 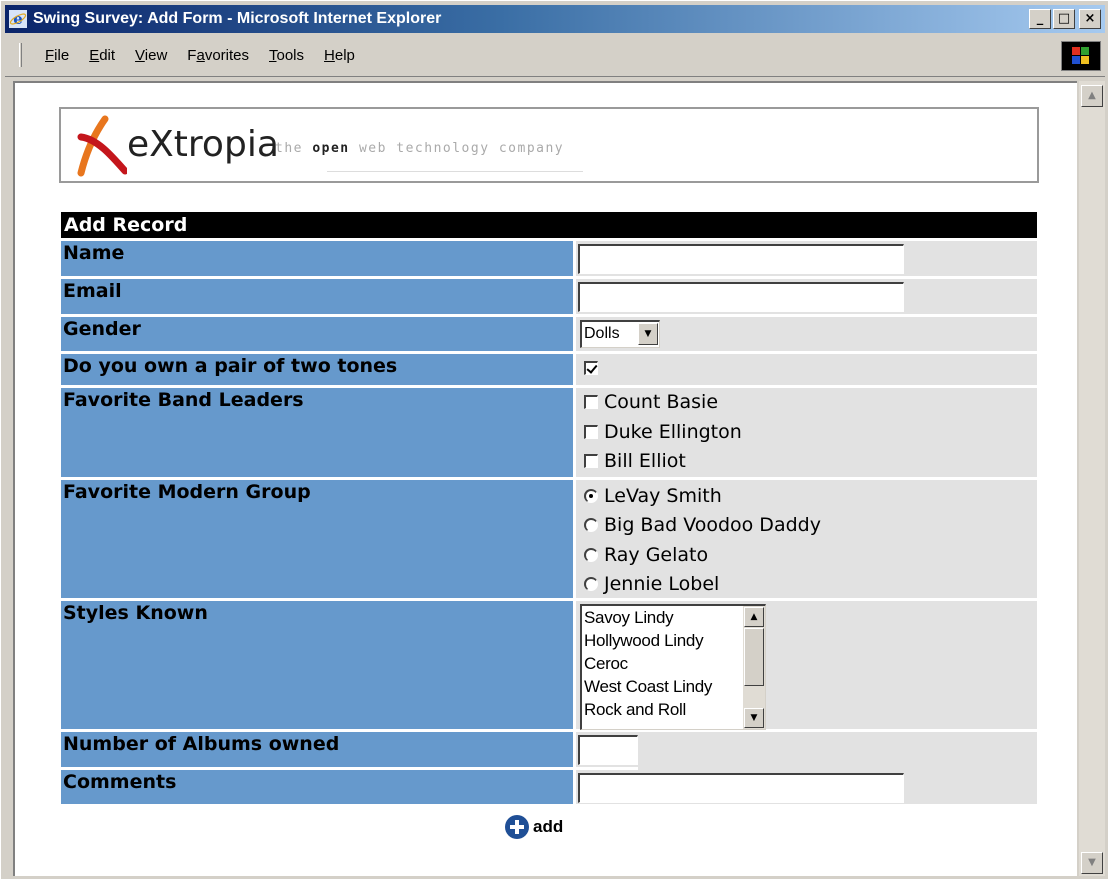 I want to click on gender-selected-value: Dolls, so click(x=602, y=333).